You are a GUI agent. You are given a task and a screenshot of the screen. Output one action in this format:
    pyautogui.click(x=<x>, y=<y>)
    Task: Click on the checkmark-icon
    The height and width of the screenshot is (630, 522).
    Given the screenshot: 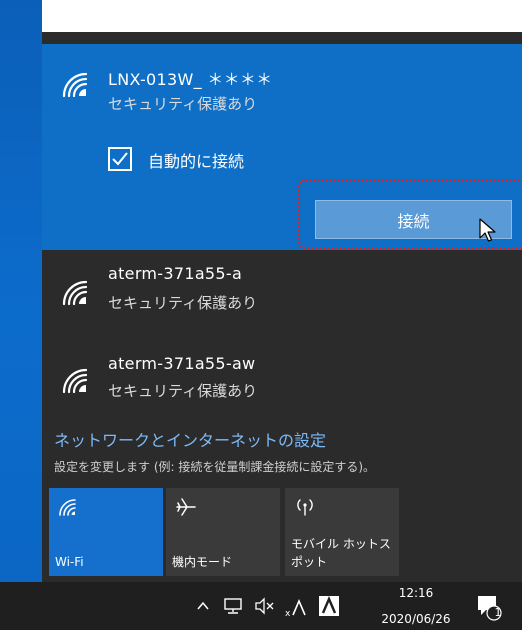 What is the action you would take?
    pyautogui.click(x=120, y=159)
    